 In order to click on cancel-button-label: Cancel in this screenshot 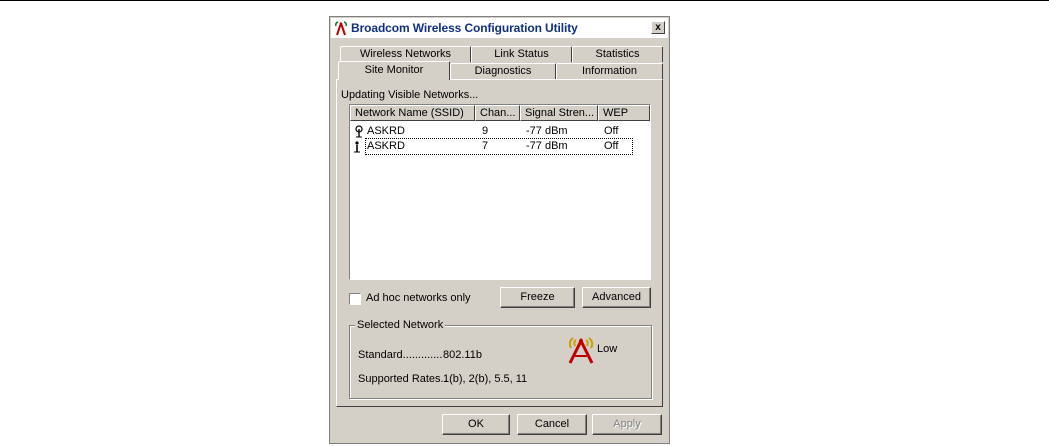, I will do `click(552, 424)`.